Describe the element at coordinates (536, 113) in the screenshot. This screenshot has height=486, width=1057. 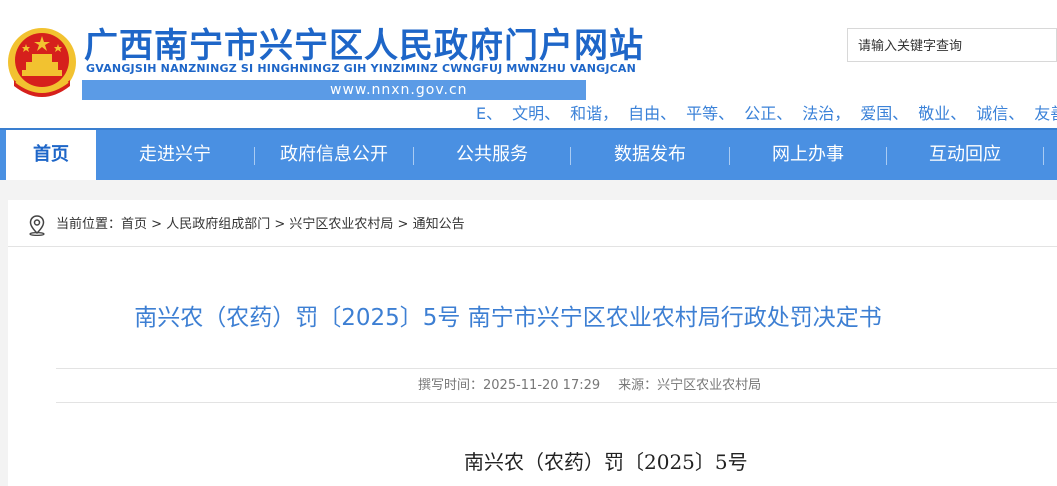
I see `core-value-item: 文明、` at that location.